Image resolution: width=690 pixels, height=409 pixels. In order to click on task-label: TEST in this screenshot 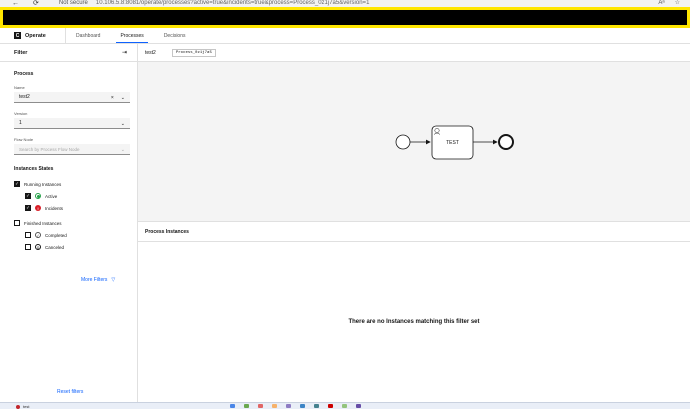, I will do `click(452, 143)`.